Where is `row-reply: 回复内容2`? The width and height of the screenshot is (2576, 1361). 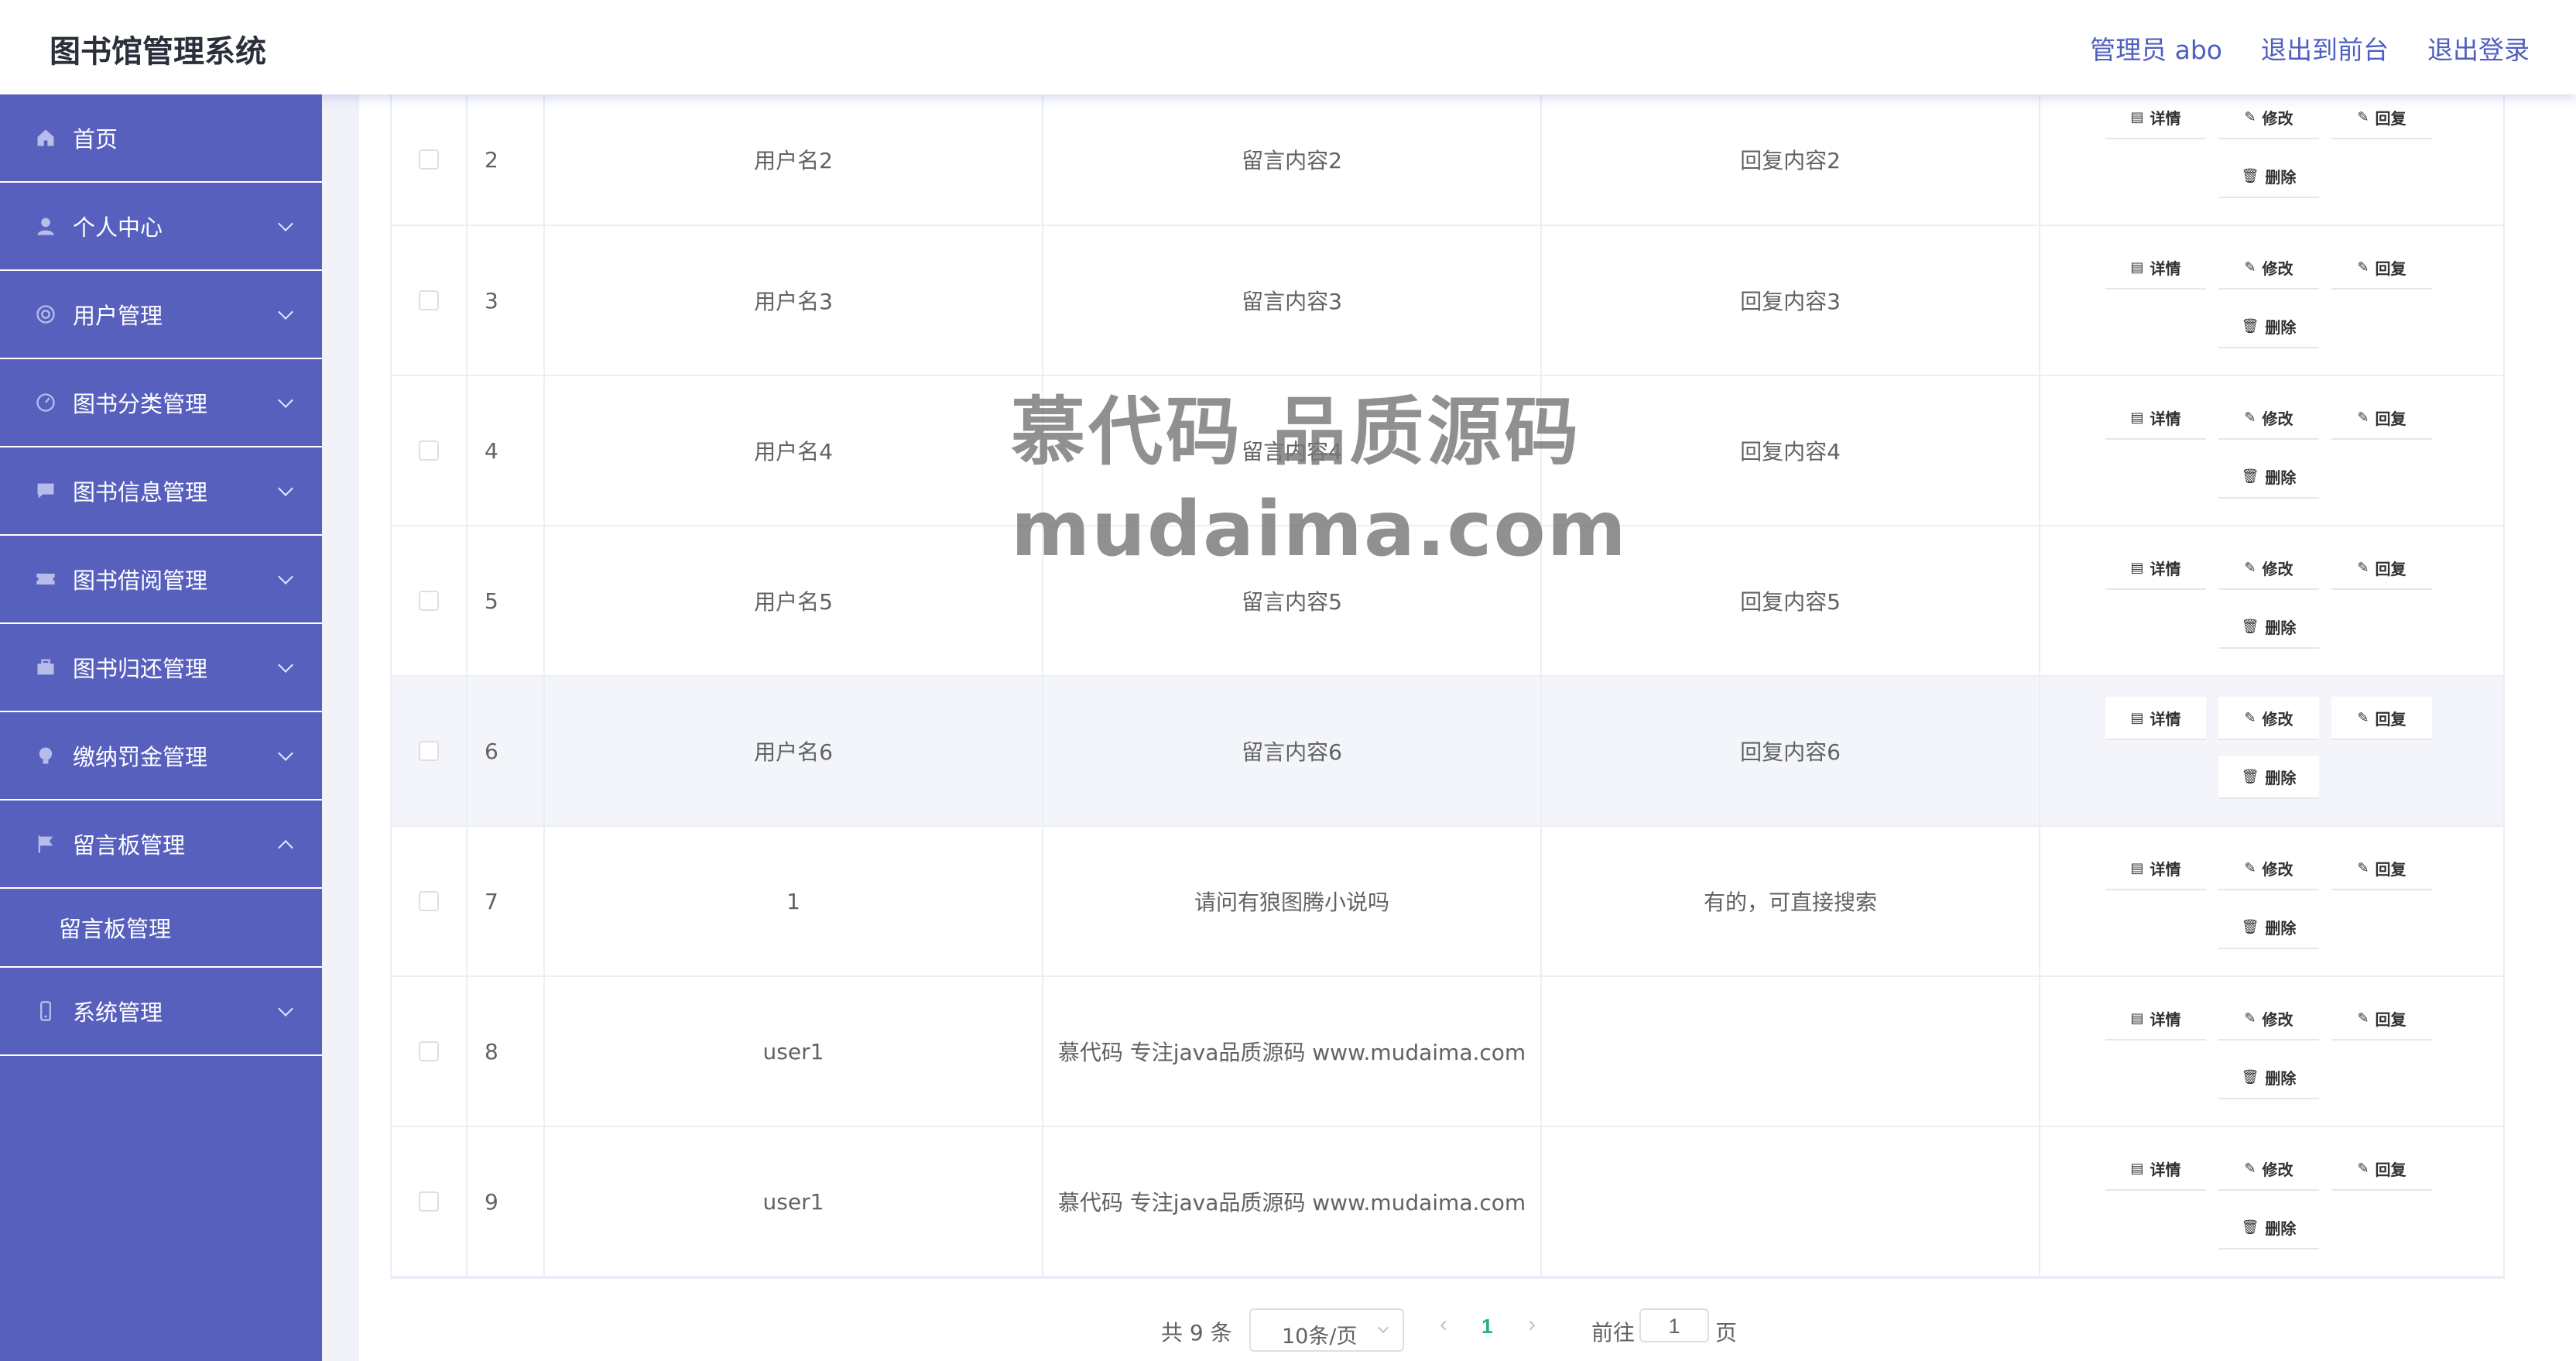
row-reply: 回复内容2 is located at coordinates (1791, 159).